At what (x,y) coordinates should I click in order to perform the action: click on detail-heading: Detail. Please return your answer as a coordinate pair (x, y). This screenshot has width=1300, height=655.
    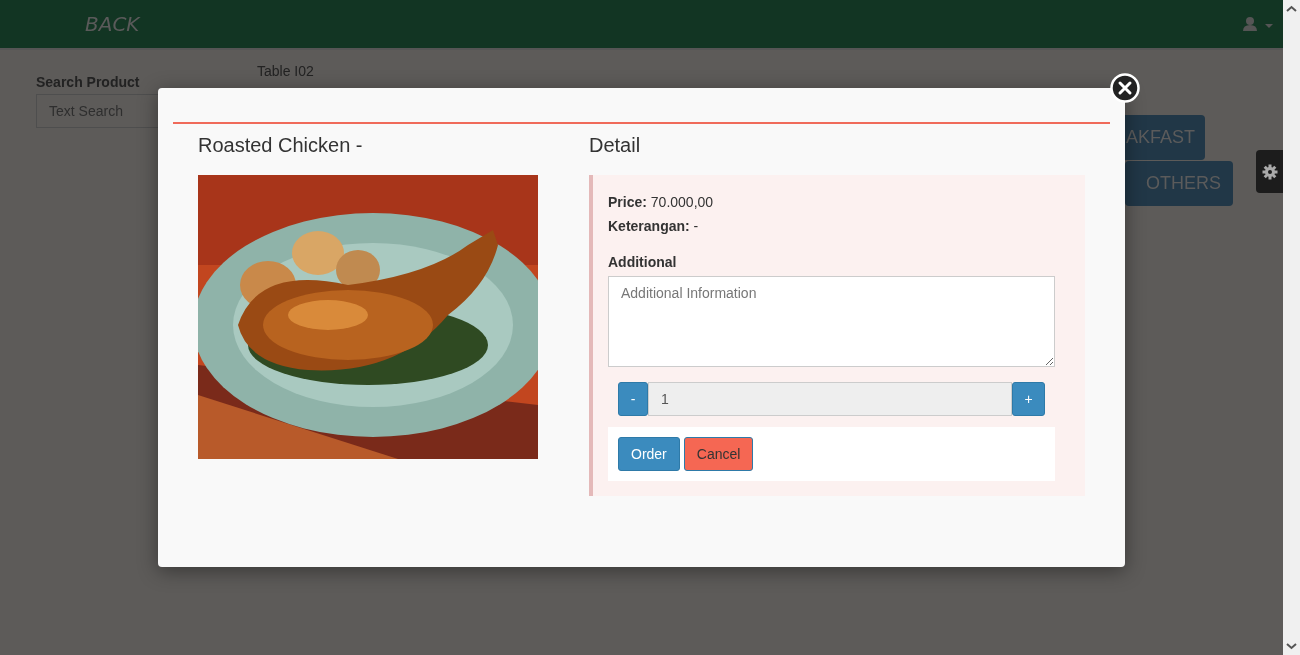
    Looking at the image, I should click on (615, 146).